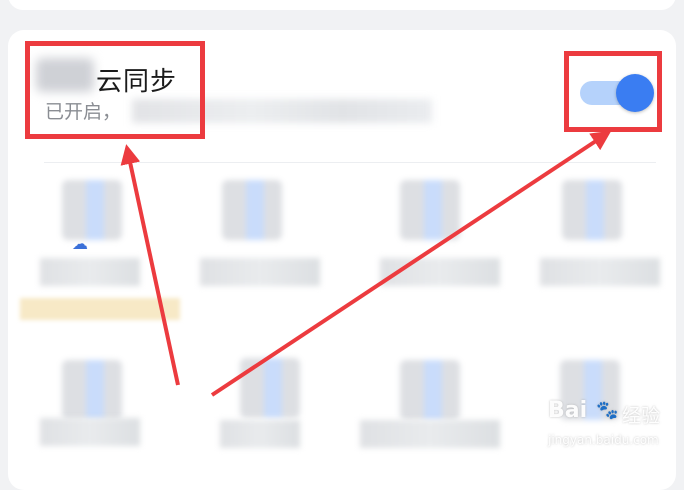 The height and width of the screenshot is (490, 684). Describe the element at coordinates (614, 428) in the screenshot. I see `baidu-watermark: Bai 🐾 经验 jingyan.baidu.com` at that location.